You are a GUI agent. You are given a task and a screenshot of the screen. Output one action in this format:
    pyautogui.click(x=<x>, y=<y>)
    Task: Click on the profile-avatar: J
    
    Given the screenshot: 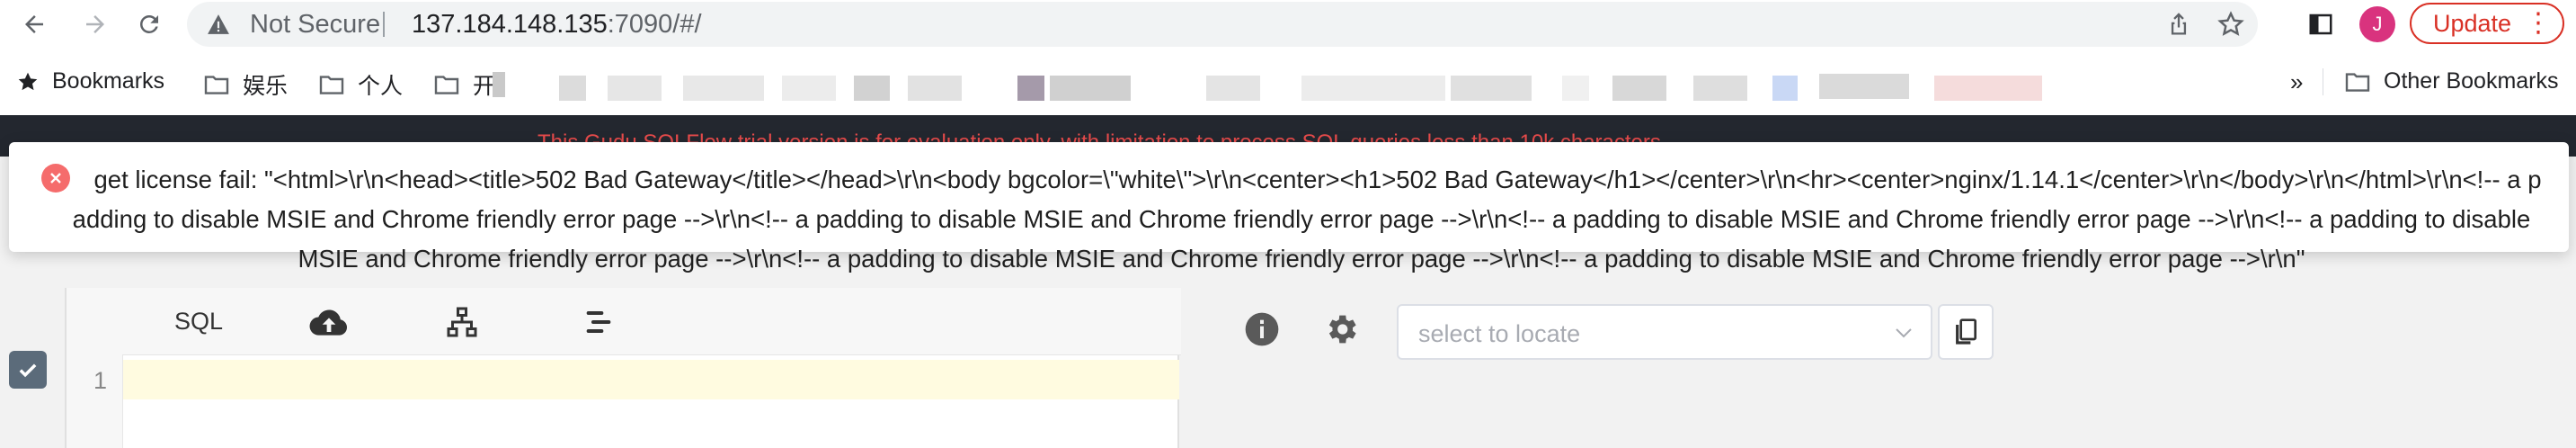 What is the action you would take?
    pyautogui.click(x=2377, y=24)
    